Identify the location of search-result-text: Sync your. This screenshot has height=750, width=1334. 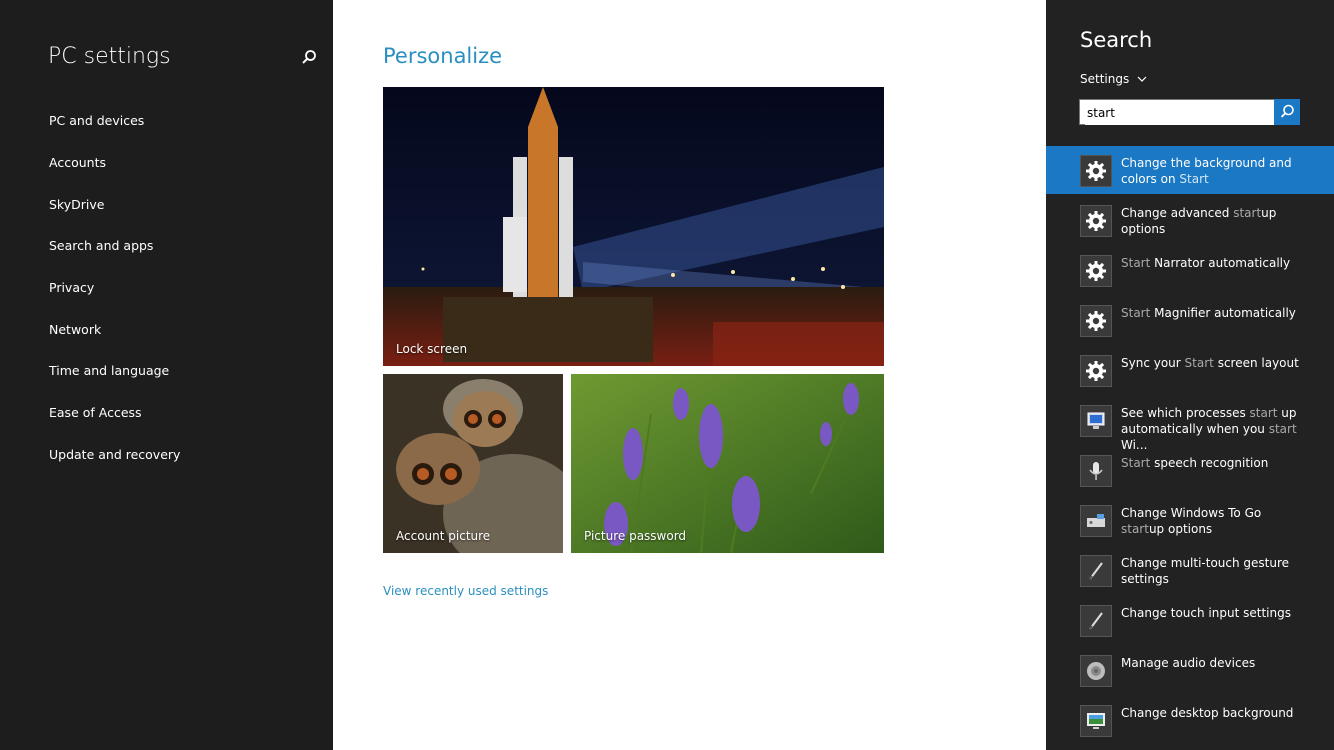
(1153, 363).